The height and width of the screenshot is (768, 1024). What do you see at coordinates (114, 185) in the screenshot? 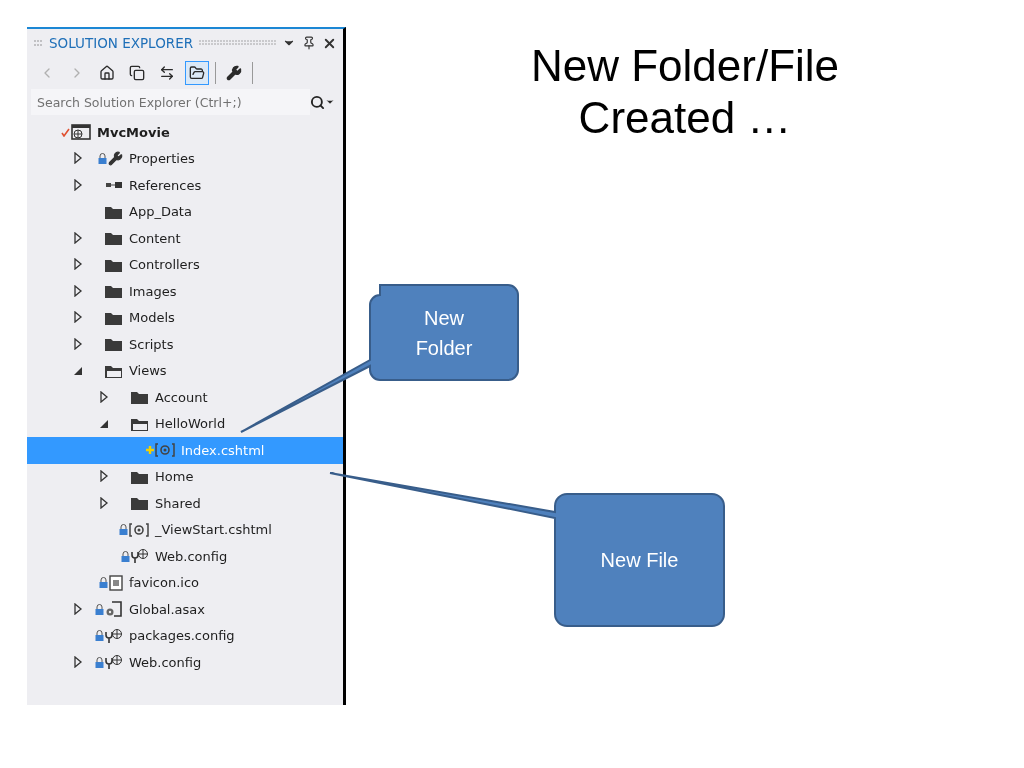
I see `references-icon` at bounding box center [114, 185].